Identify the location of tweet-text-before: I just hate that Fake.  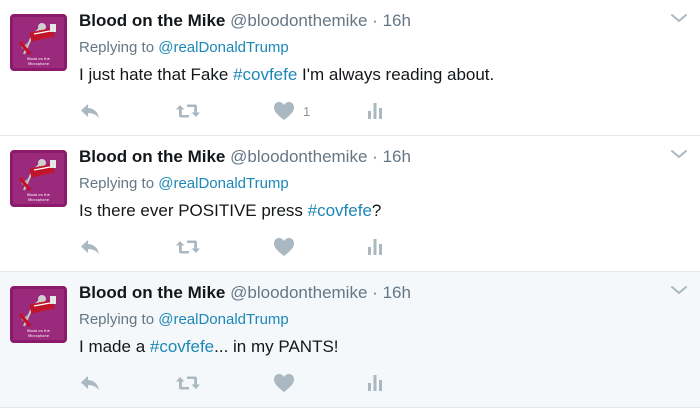
(156, 74).